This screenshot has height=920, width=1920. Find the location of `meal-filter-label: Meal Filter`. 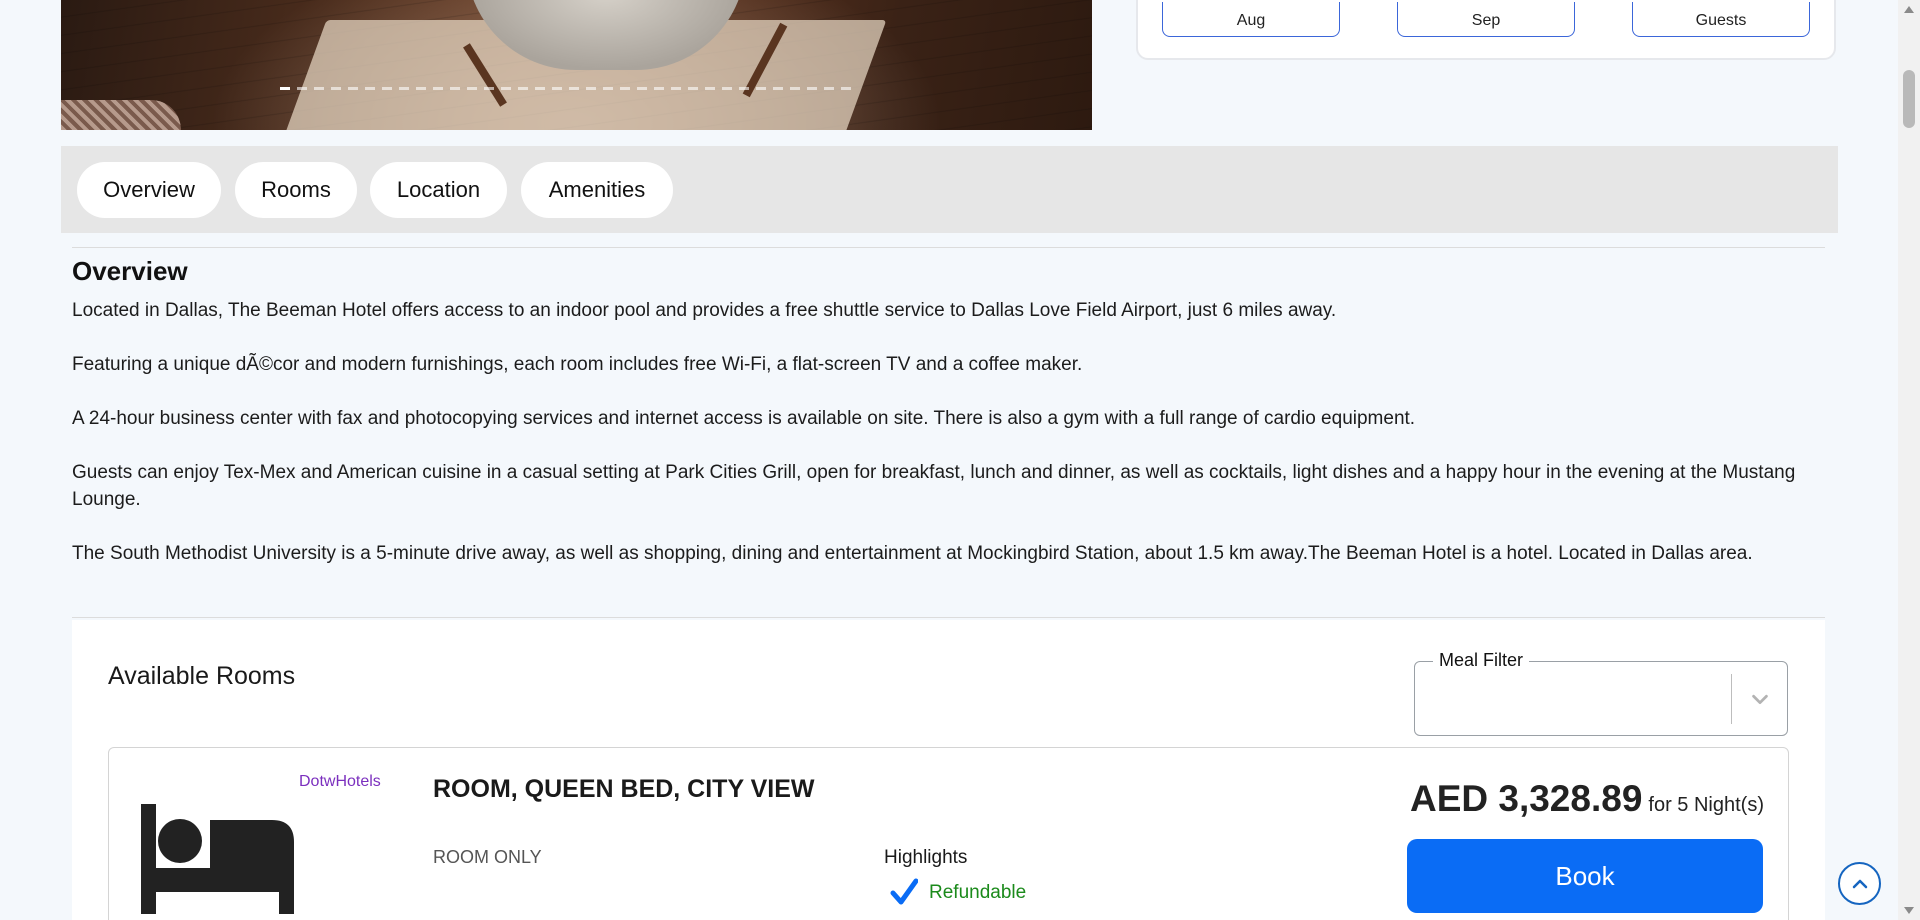

meal-filter-label: Meal Filter is located at coordinates (1481, 660).